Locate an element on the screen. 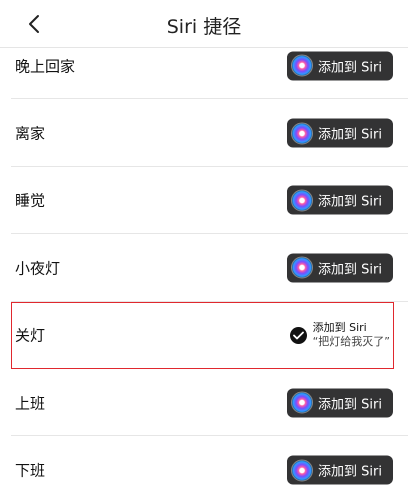  list-item: 小夜灯 添加到 Siri is located at coordinates (204, 268).